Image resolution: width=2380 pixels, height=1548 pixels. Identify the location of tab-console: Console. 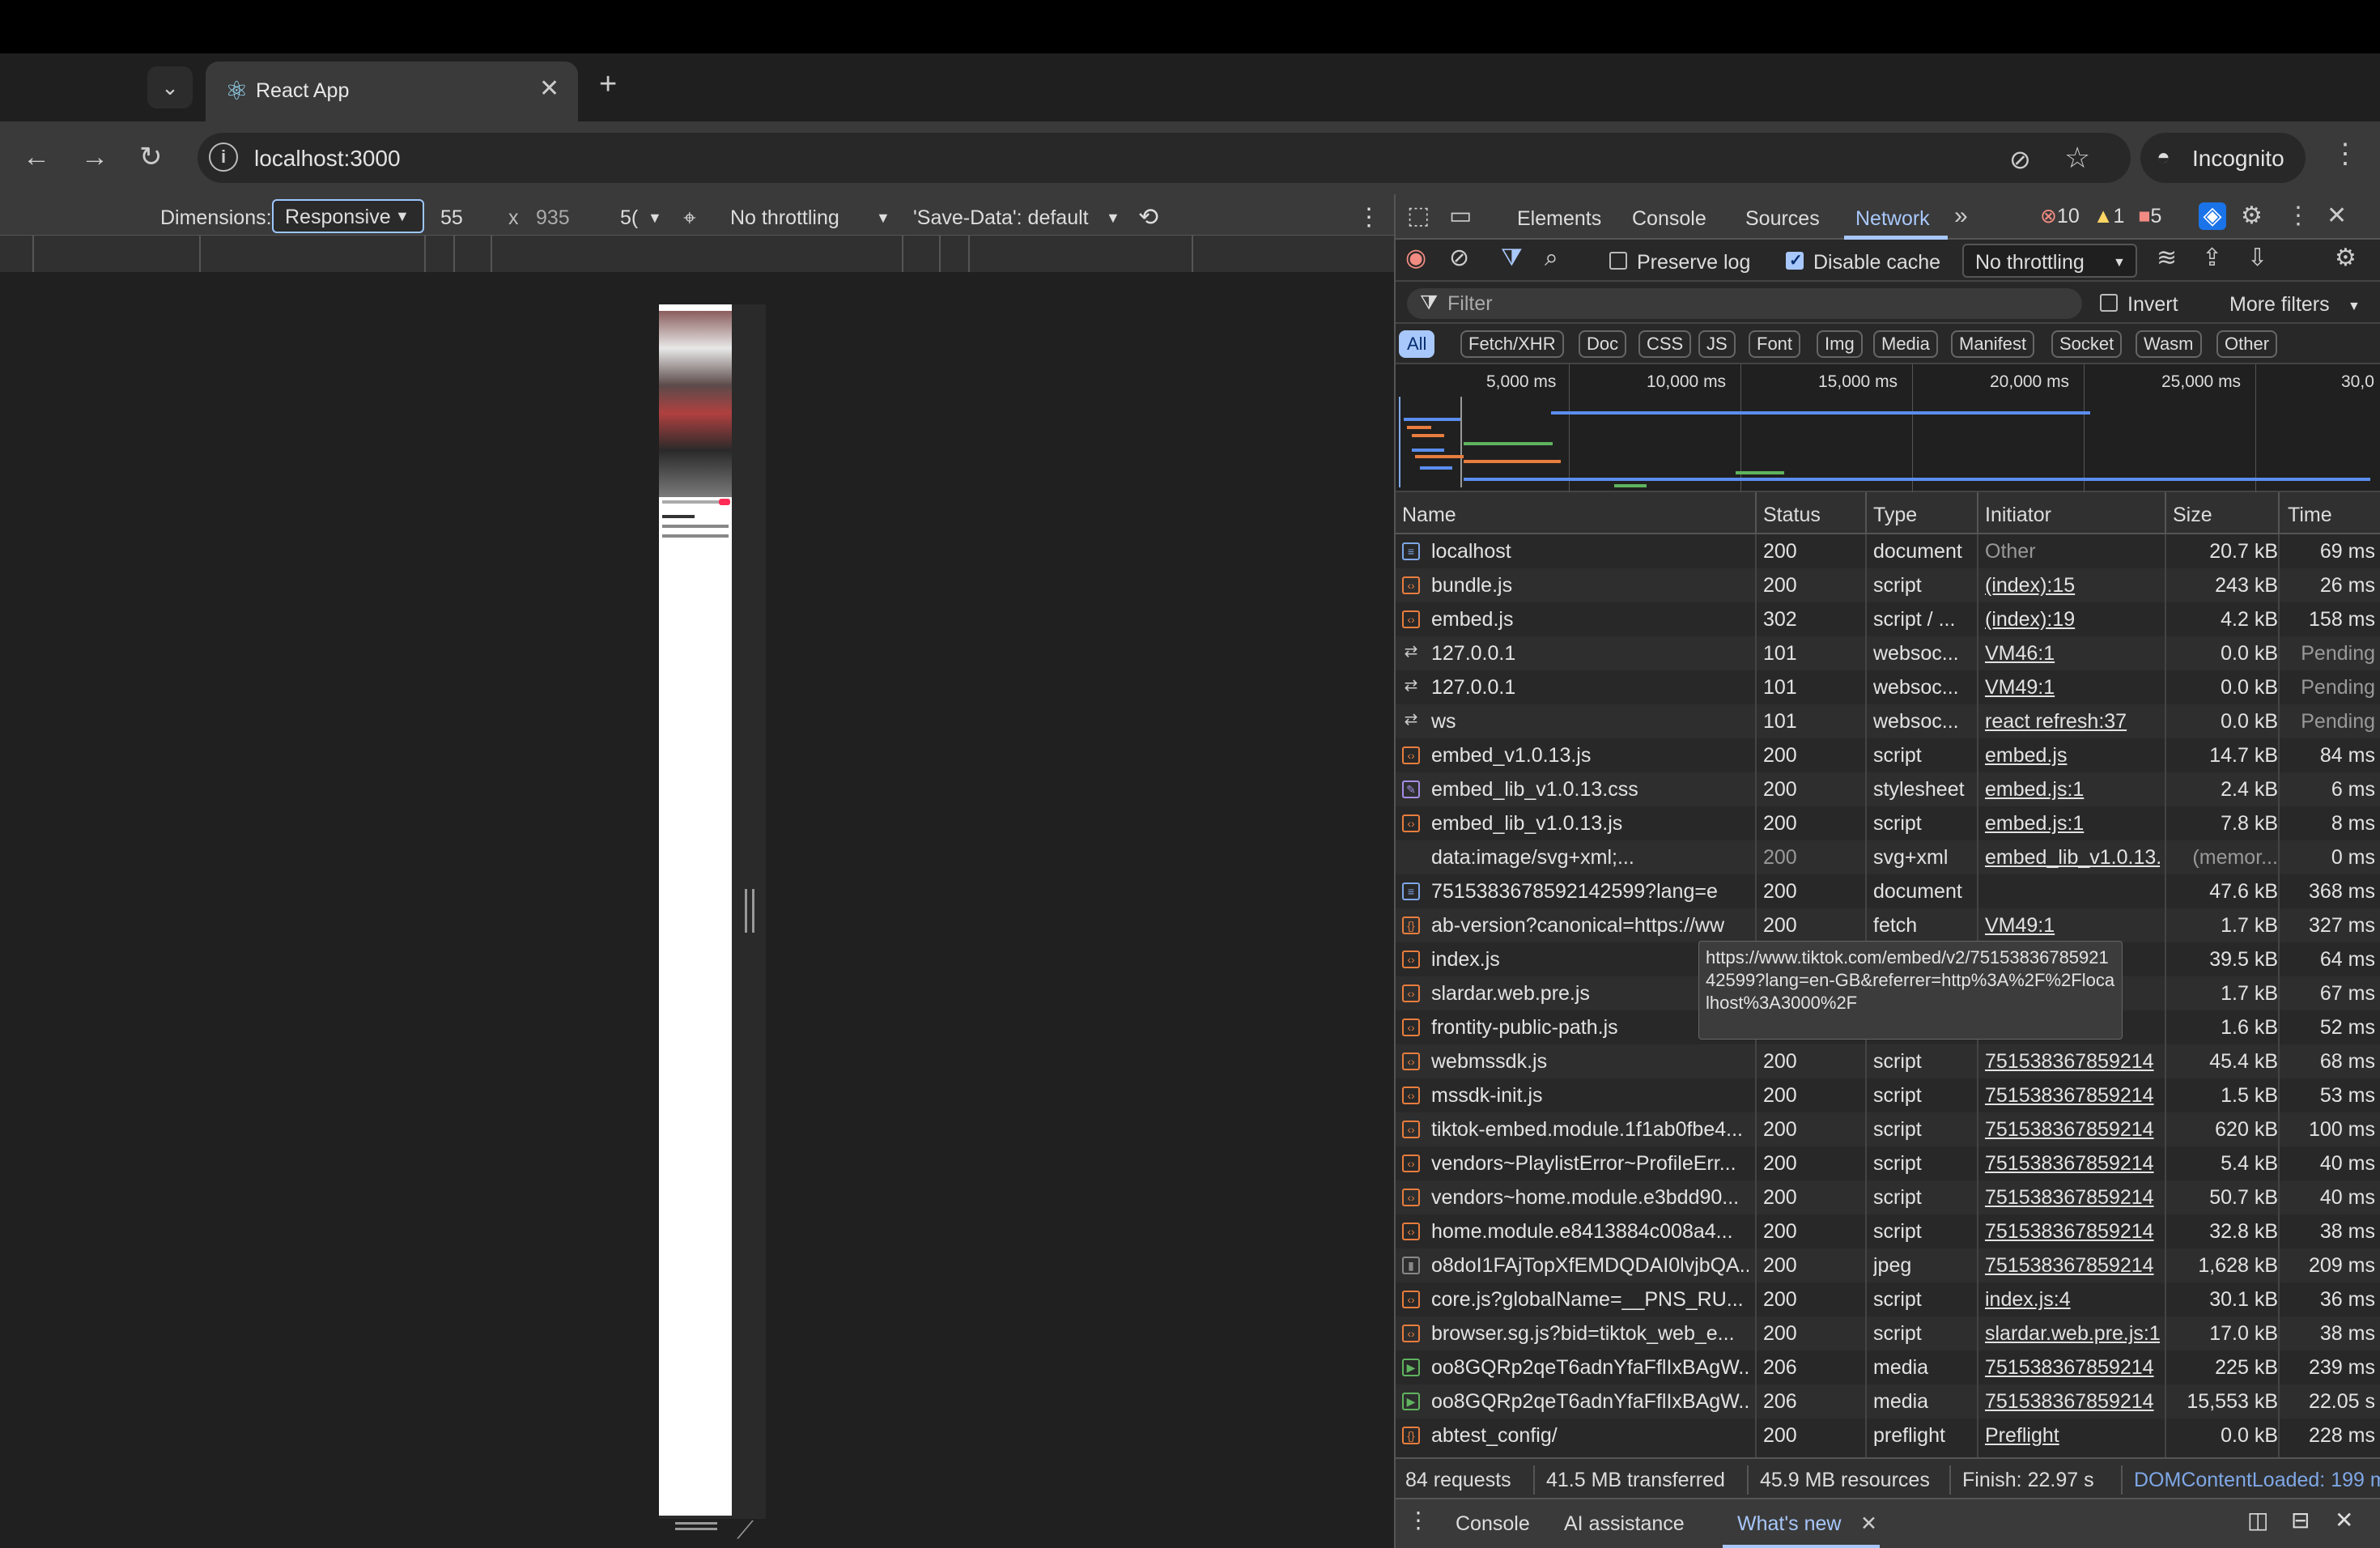
(1669, 219).